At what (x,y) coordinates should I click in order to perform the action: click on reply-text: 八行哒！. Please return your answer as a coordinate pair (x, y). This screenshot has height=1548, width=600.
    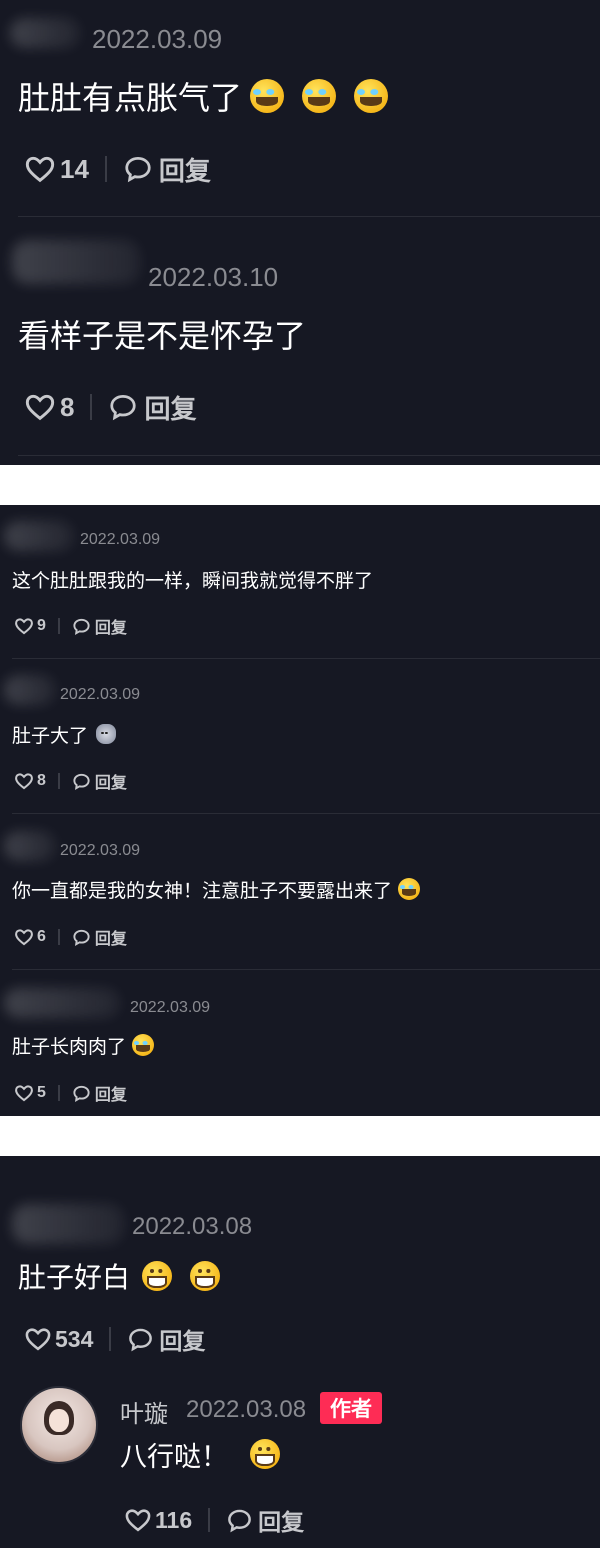
    Looking at the image, I should click on (200, 1454).